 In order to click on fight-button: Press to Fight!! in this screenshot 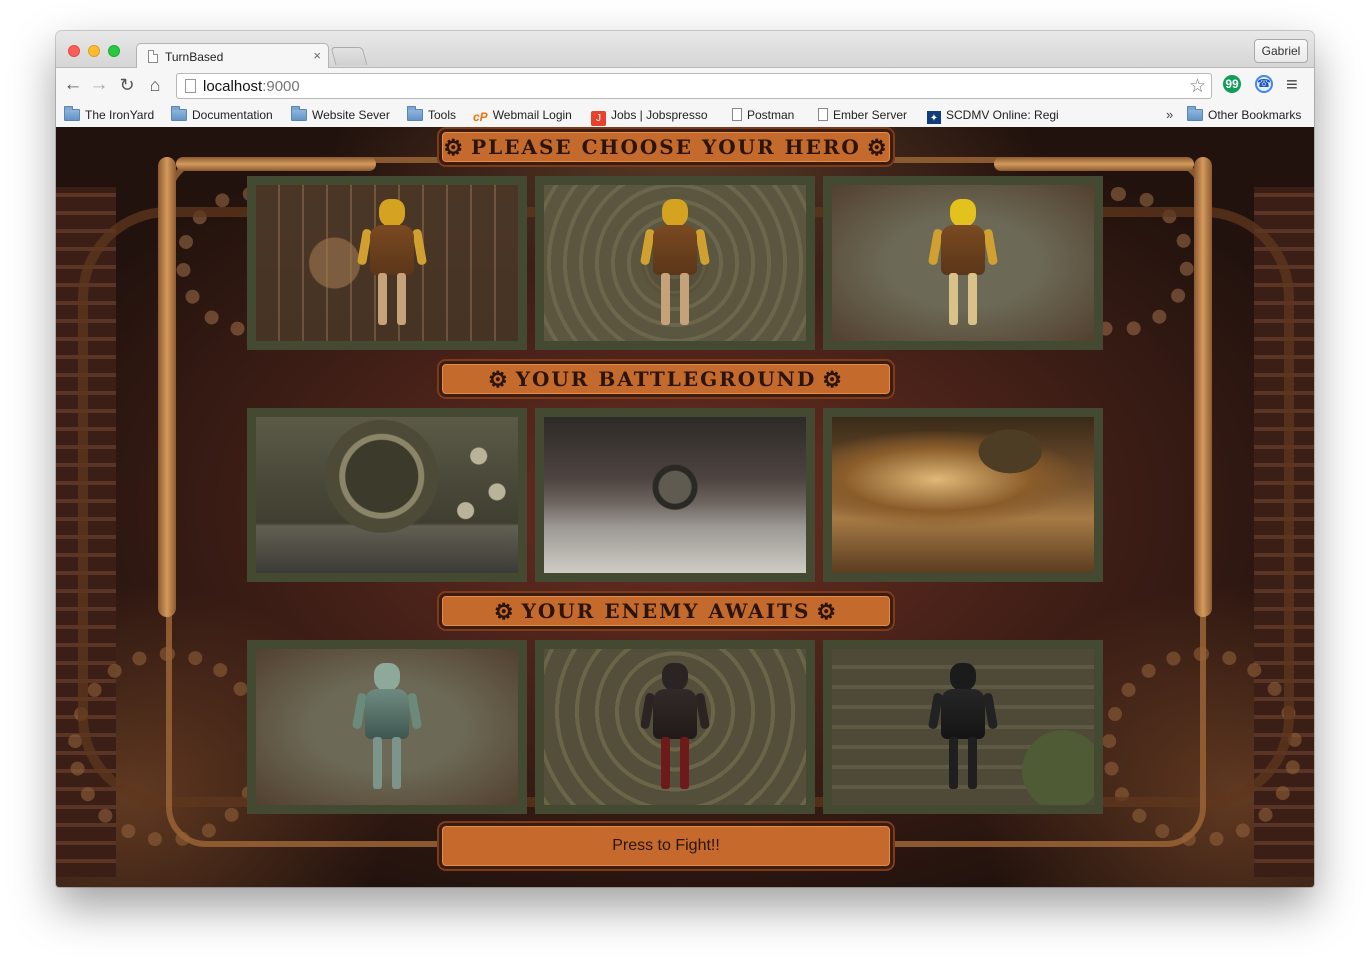, I will do `click(666, 846)`.